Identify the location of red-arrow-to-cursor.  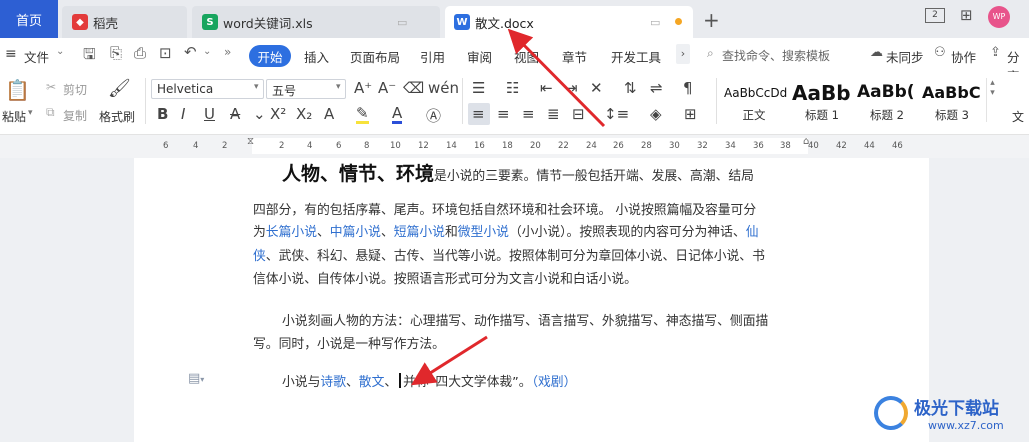
(449, 360).